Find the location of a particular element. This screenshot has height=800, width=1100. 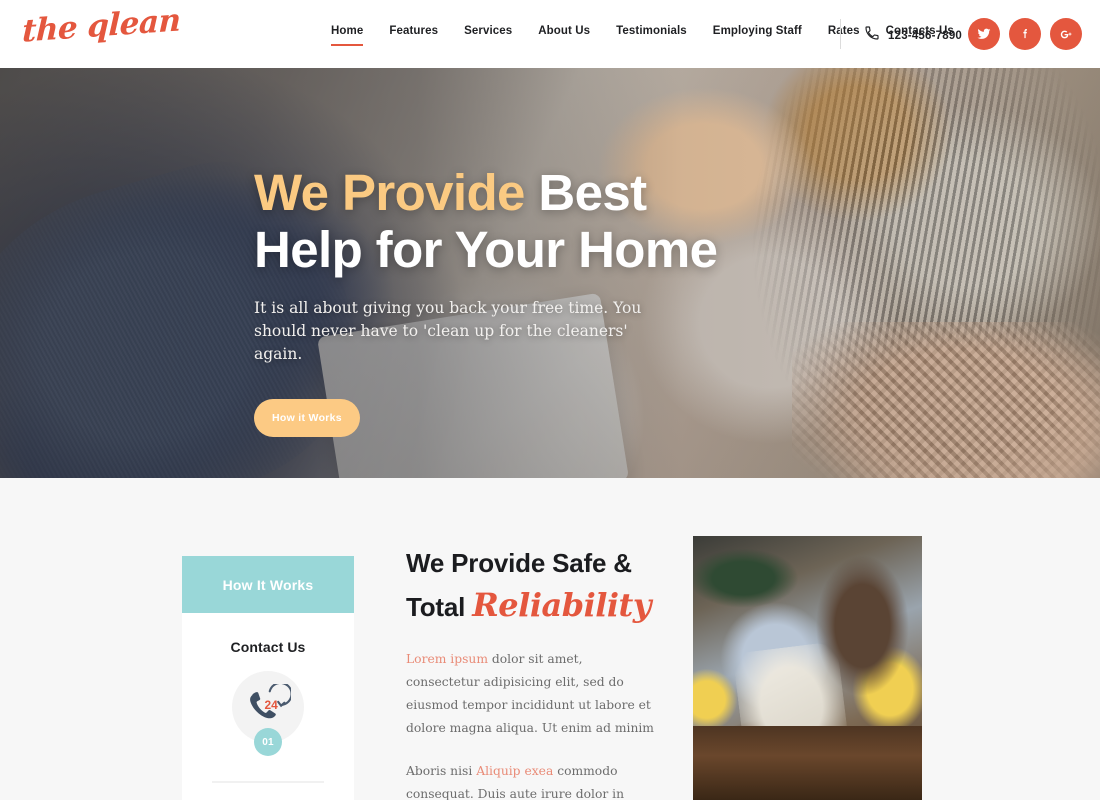

nav-label: About Us is located at coordinates (564, 31).